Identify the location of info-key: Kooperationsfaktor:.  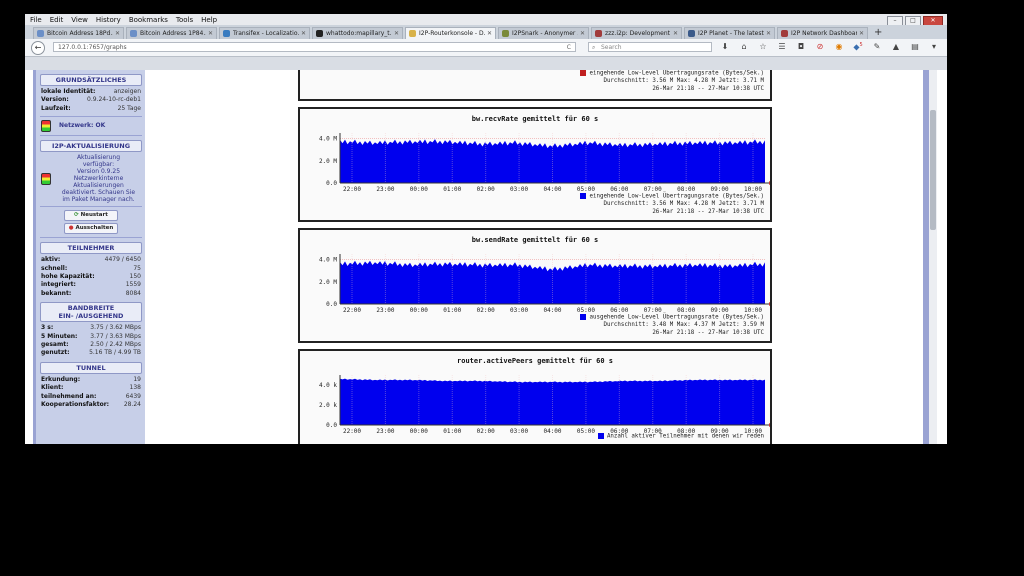
(75, 405).